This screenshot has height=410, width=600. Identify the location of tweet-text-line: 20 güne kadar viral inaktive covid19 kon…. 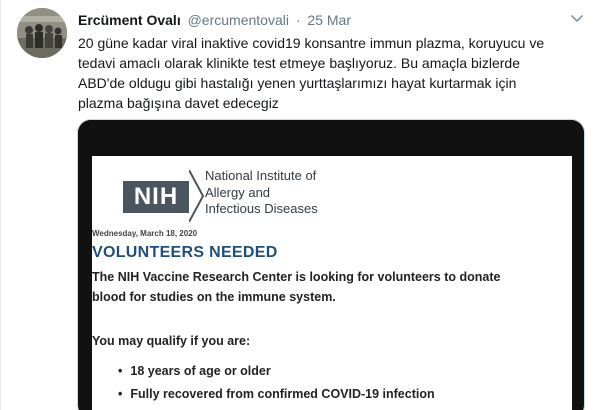
(311, 43).